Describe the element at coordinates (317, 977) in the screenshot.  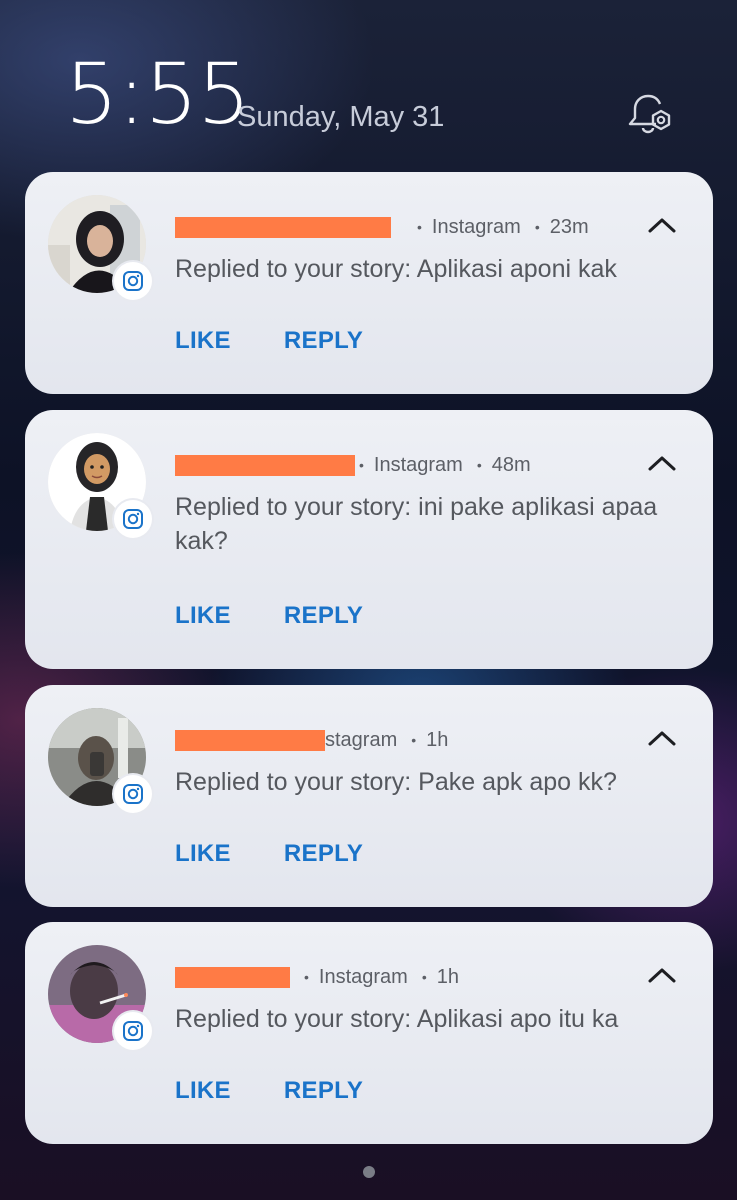
I see `notification-header: • Instagram • 1h` at that location.